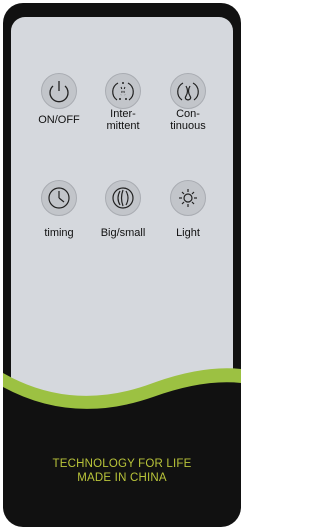  Describe the element at coordinates (59, 233) in the screenshot. I see `timing-label: timing` at that location.